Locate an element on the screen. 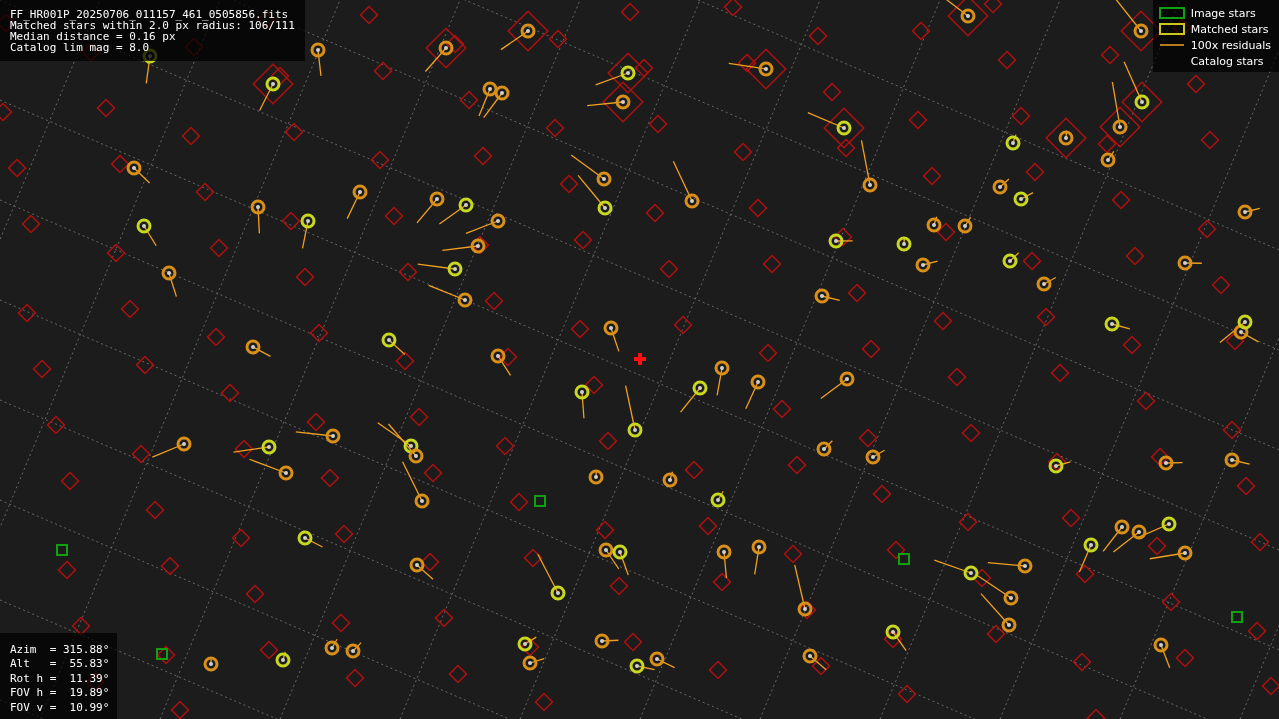 The image size is (1279, 719). legend-label: 100x residuals is located at coordinates (1230, 45).